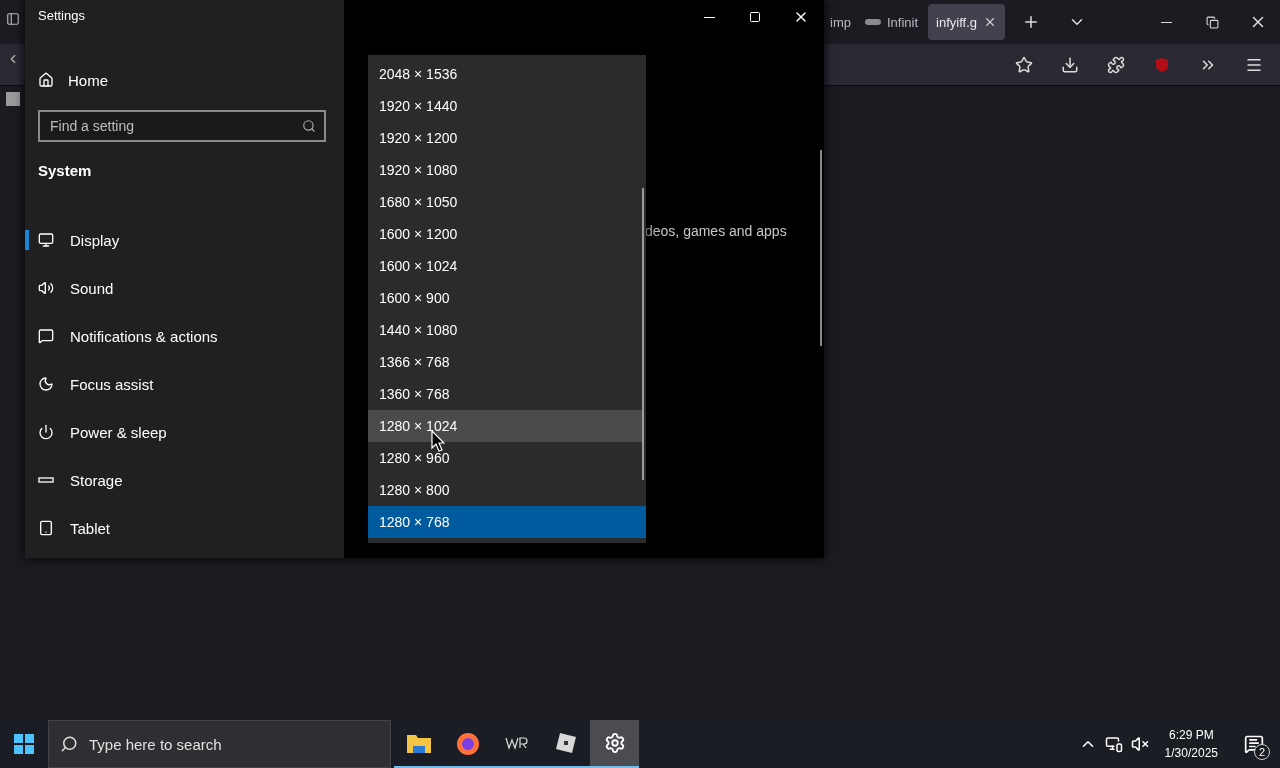 This screenshot has height=768, width=1280. I want to click on nav-item: Power & sleep, so click(184, 432).